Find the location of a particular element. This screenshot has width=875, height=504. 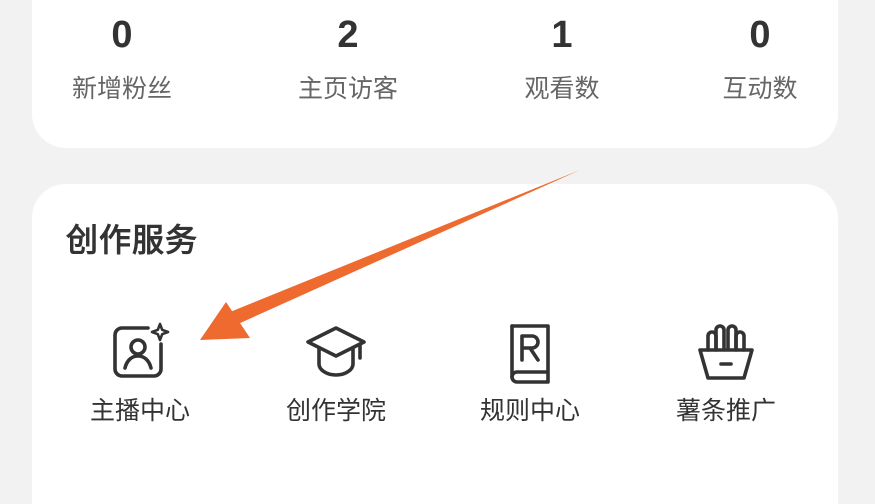

stat-label: 新增粉丝 is located at coordinates (121, 88).